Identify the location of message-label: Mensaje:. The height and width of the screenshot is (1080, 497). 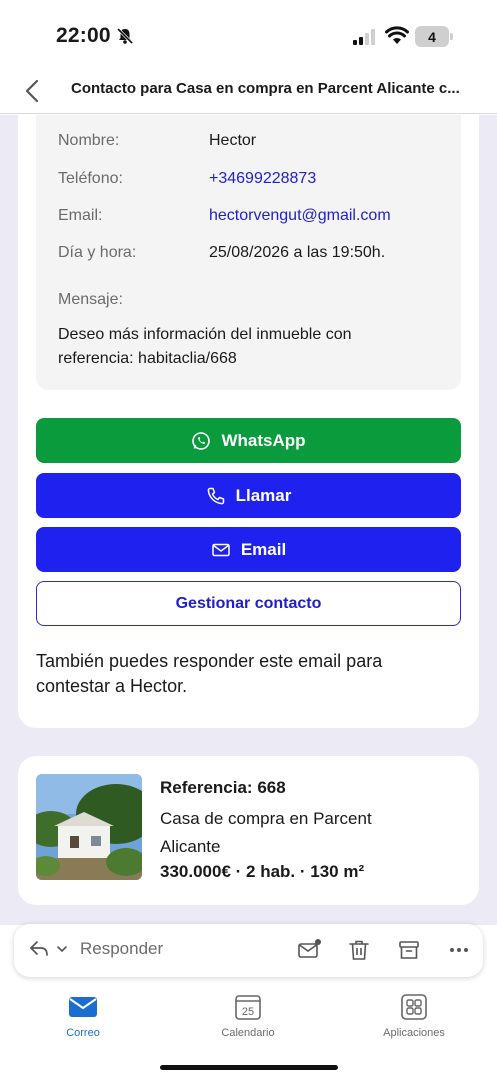
(90, 299).